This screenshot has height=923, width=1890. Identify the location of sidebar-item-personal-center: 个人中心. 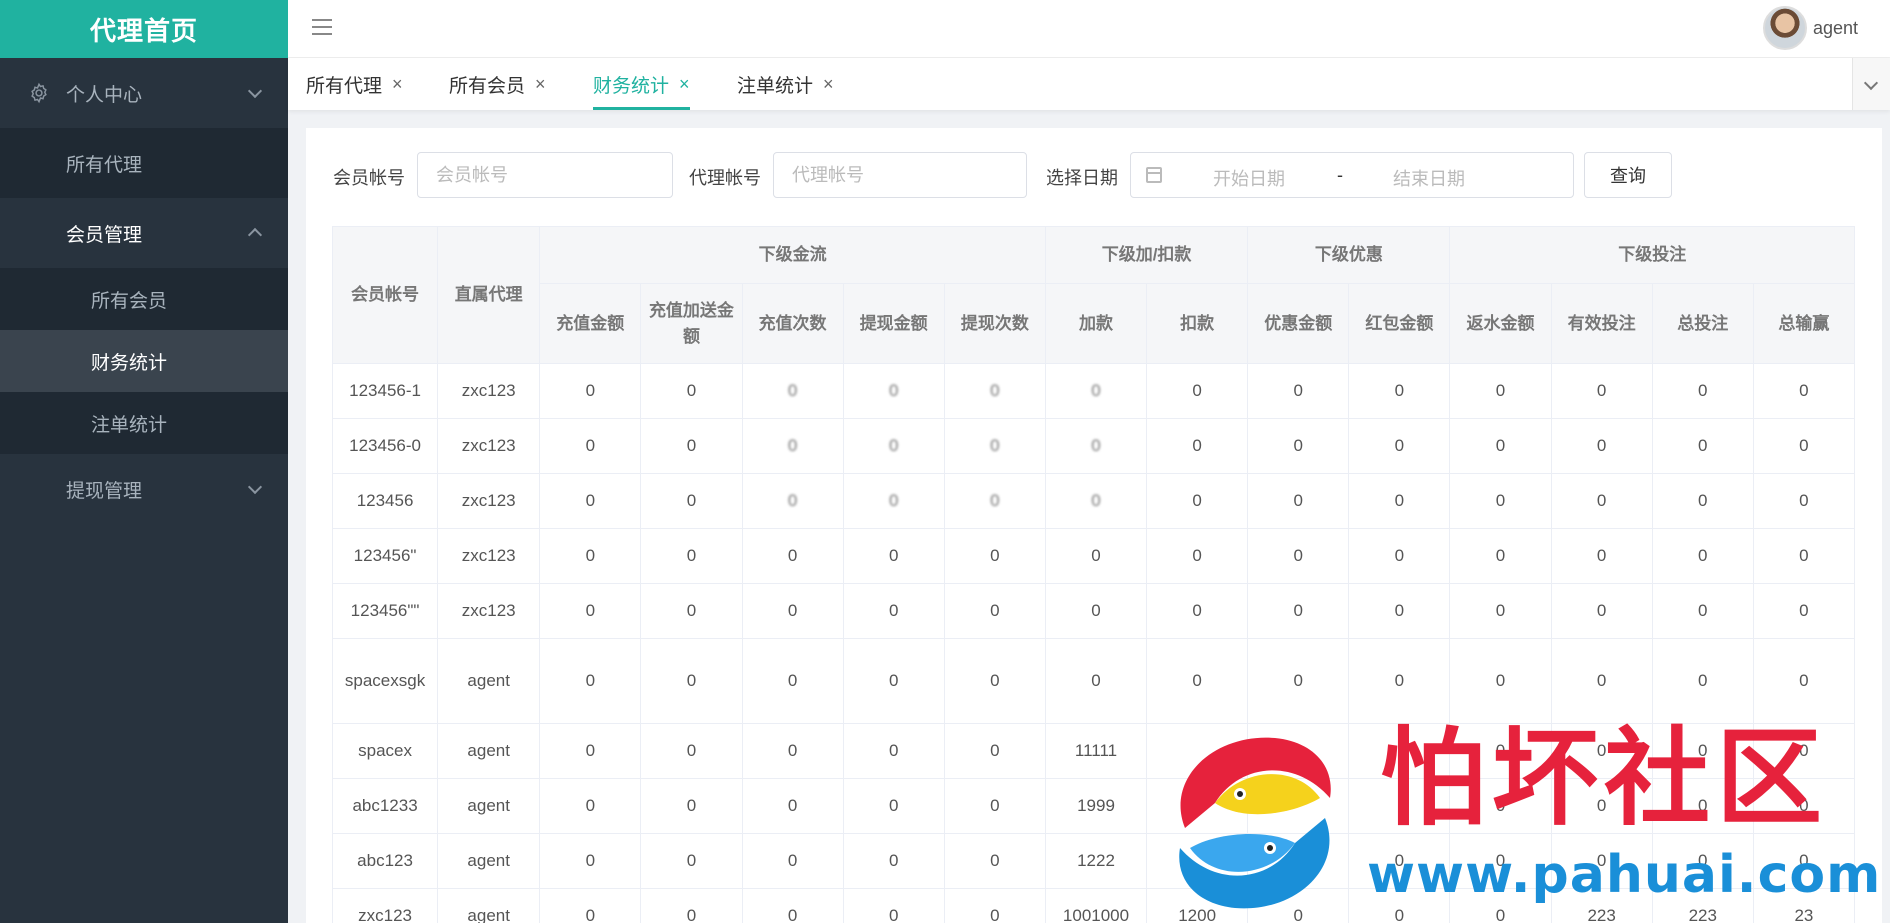
(144, 93).